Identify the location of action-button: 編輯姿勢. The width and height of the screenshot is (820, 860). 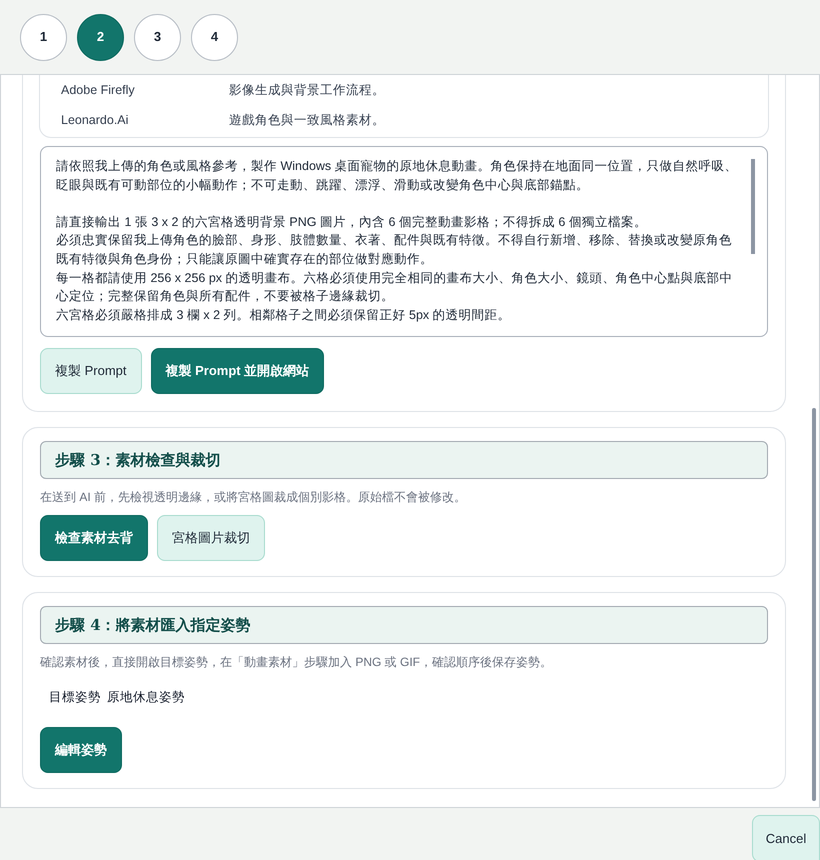
(81, 749).